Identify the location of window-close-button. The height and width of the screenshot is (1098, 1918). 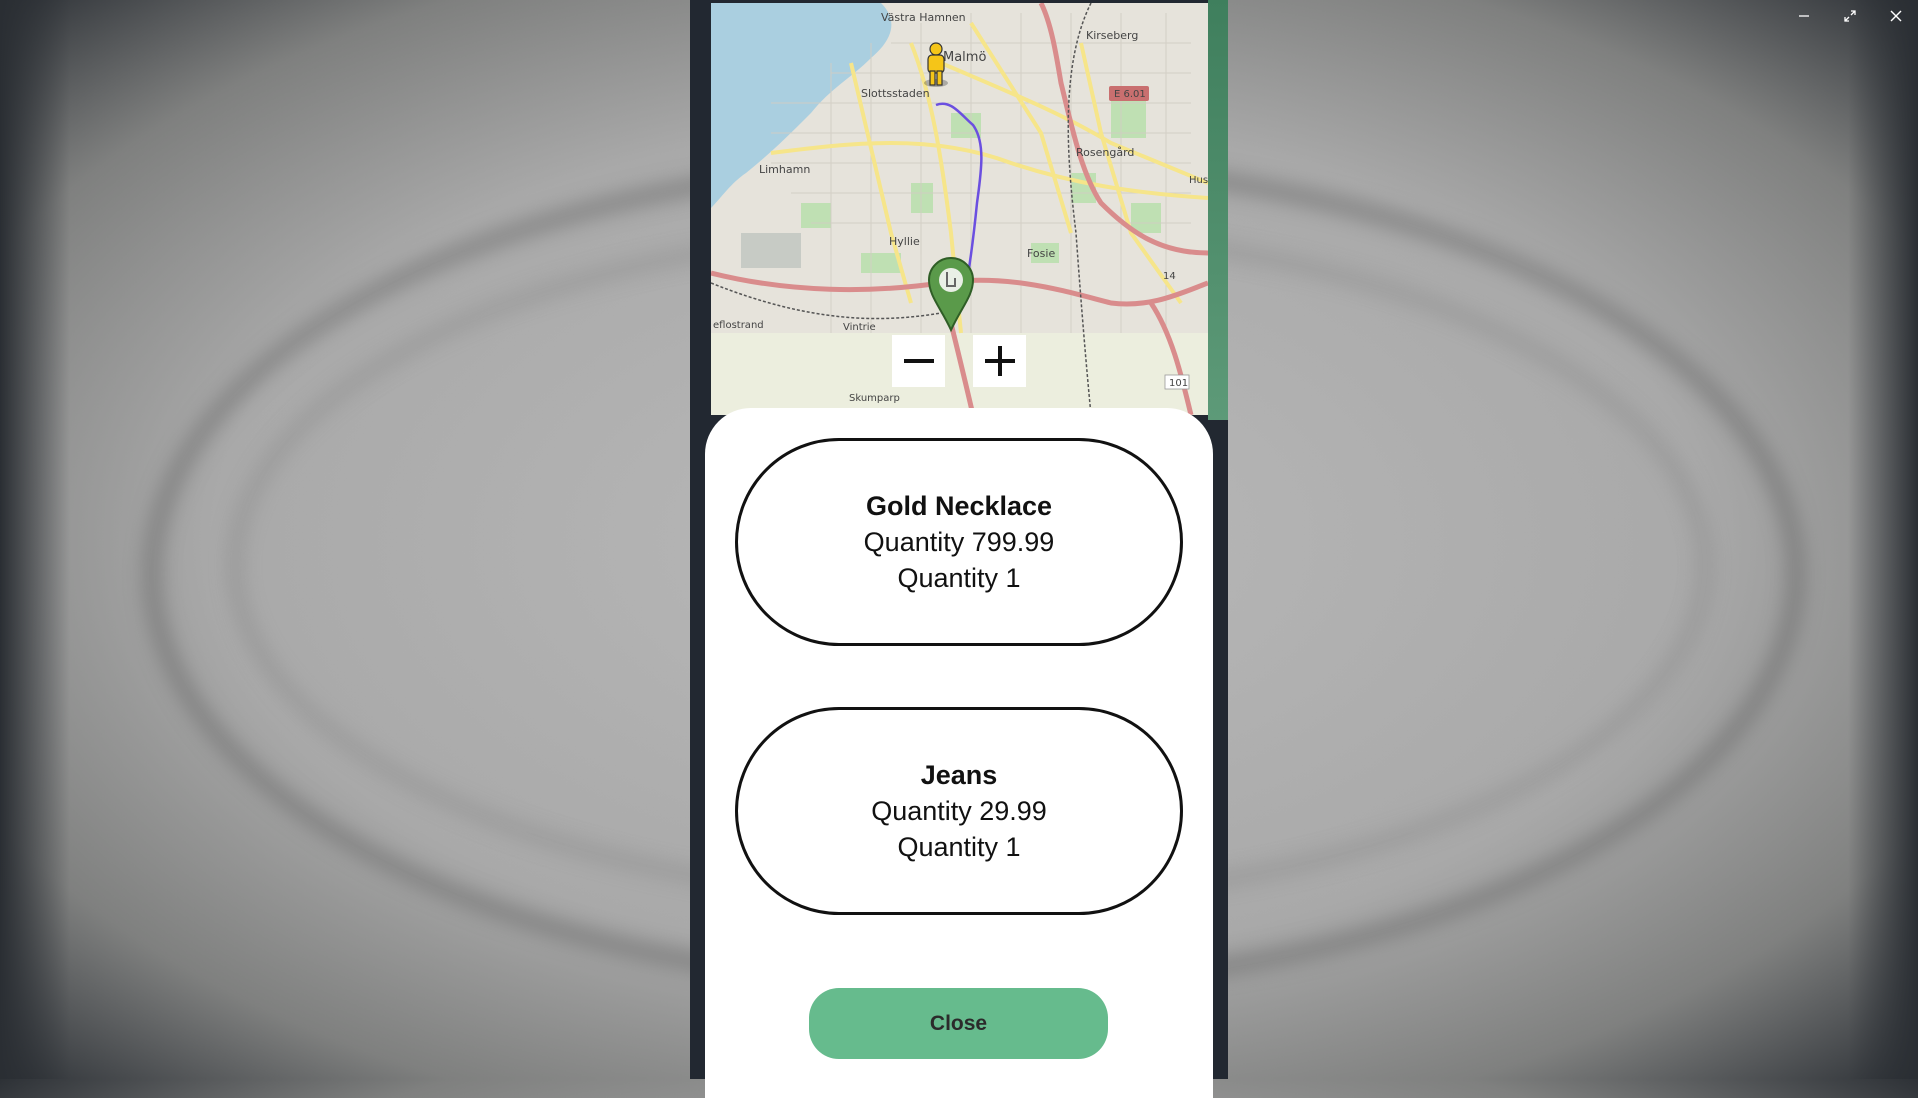
(1896, 16).